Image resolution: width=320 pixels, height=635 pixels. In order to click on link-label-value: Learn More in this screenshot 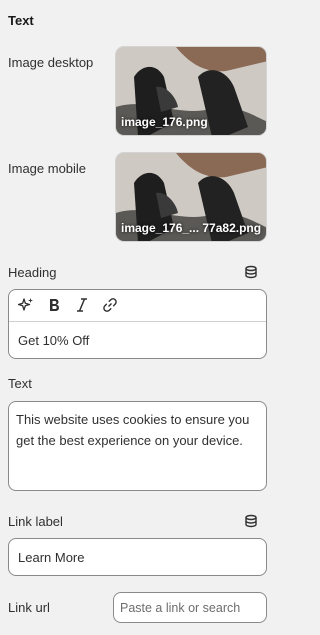, I will do `click(51, 557)`.